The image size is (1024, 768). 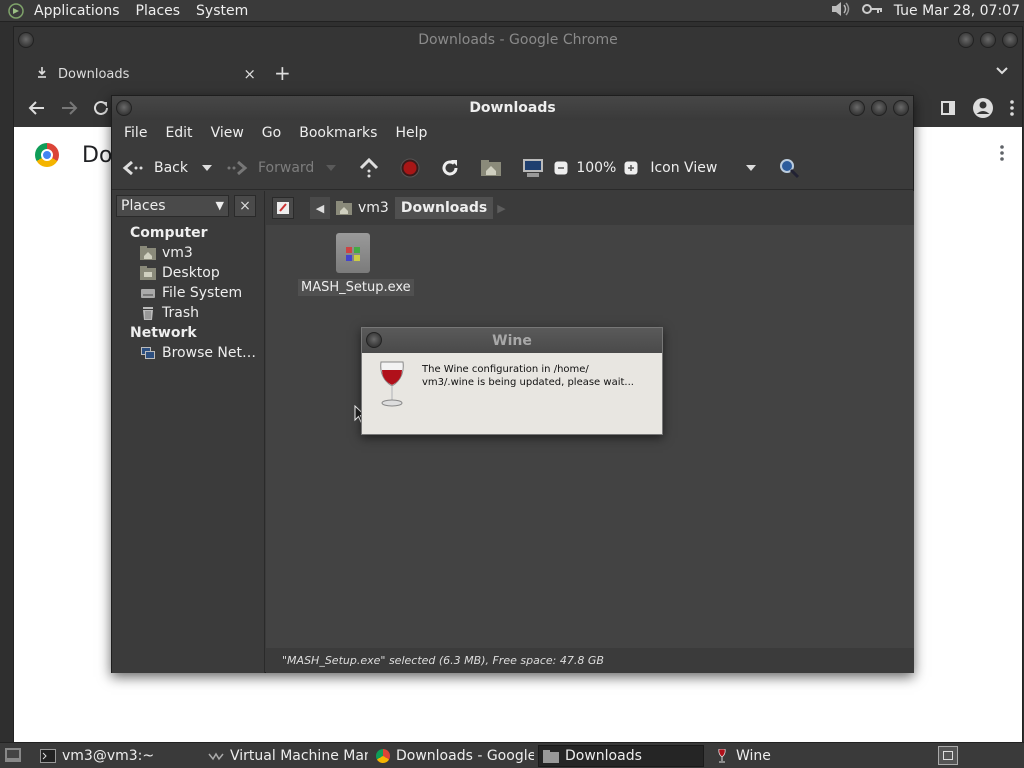 I want to click on stop-icon, so click(x=410, y=168).